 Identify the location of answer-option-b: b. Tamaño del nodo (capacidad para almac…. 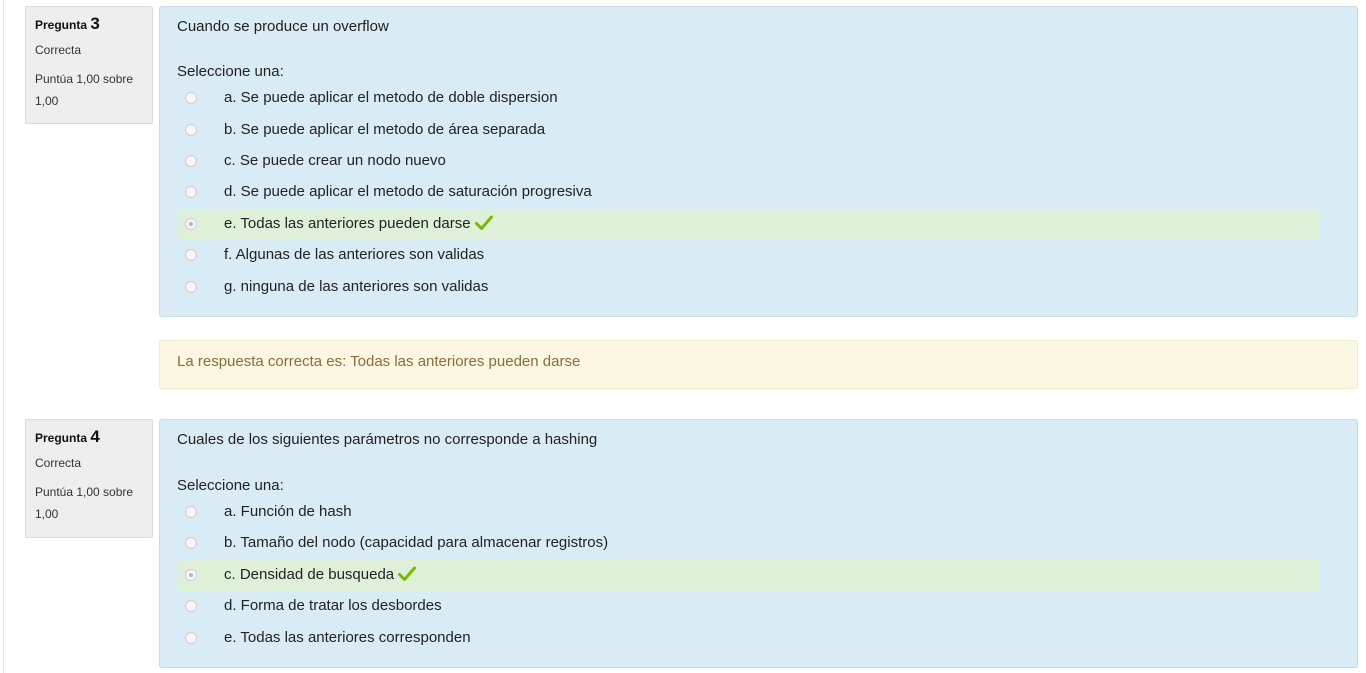
(748, 543).